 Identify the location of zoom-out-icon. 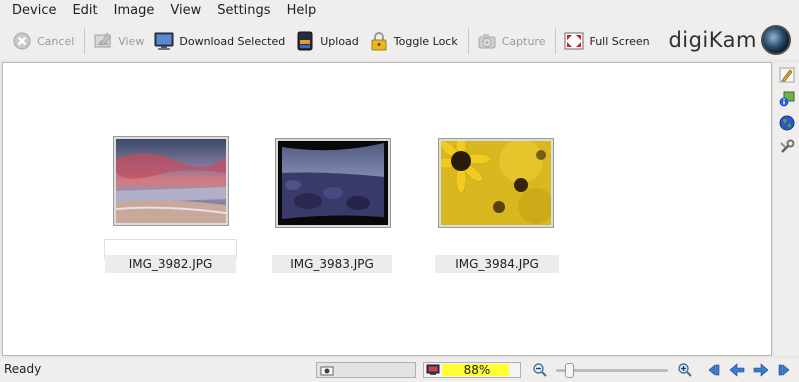
(540, 370).